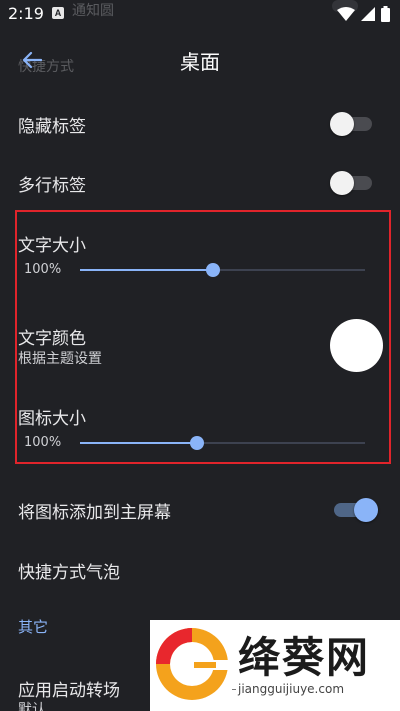 The width and height of the screenshot is (400, 711). I want to click on setting-add-icon-to-home: 将图标添加到主屏幕, so click(200, 508).